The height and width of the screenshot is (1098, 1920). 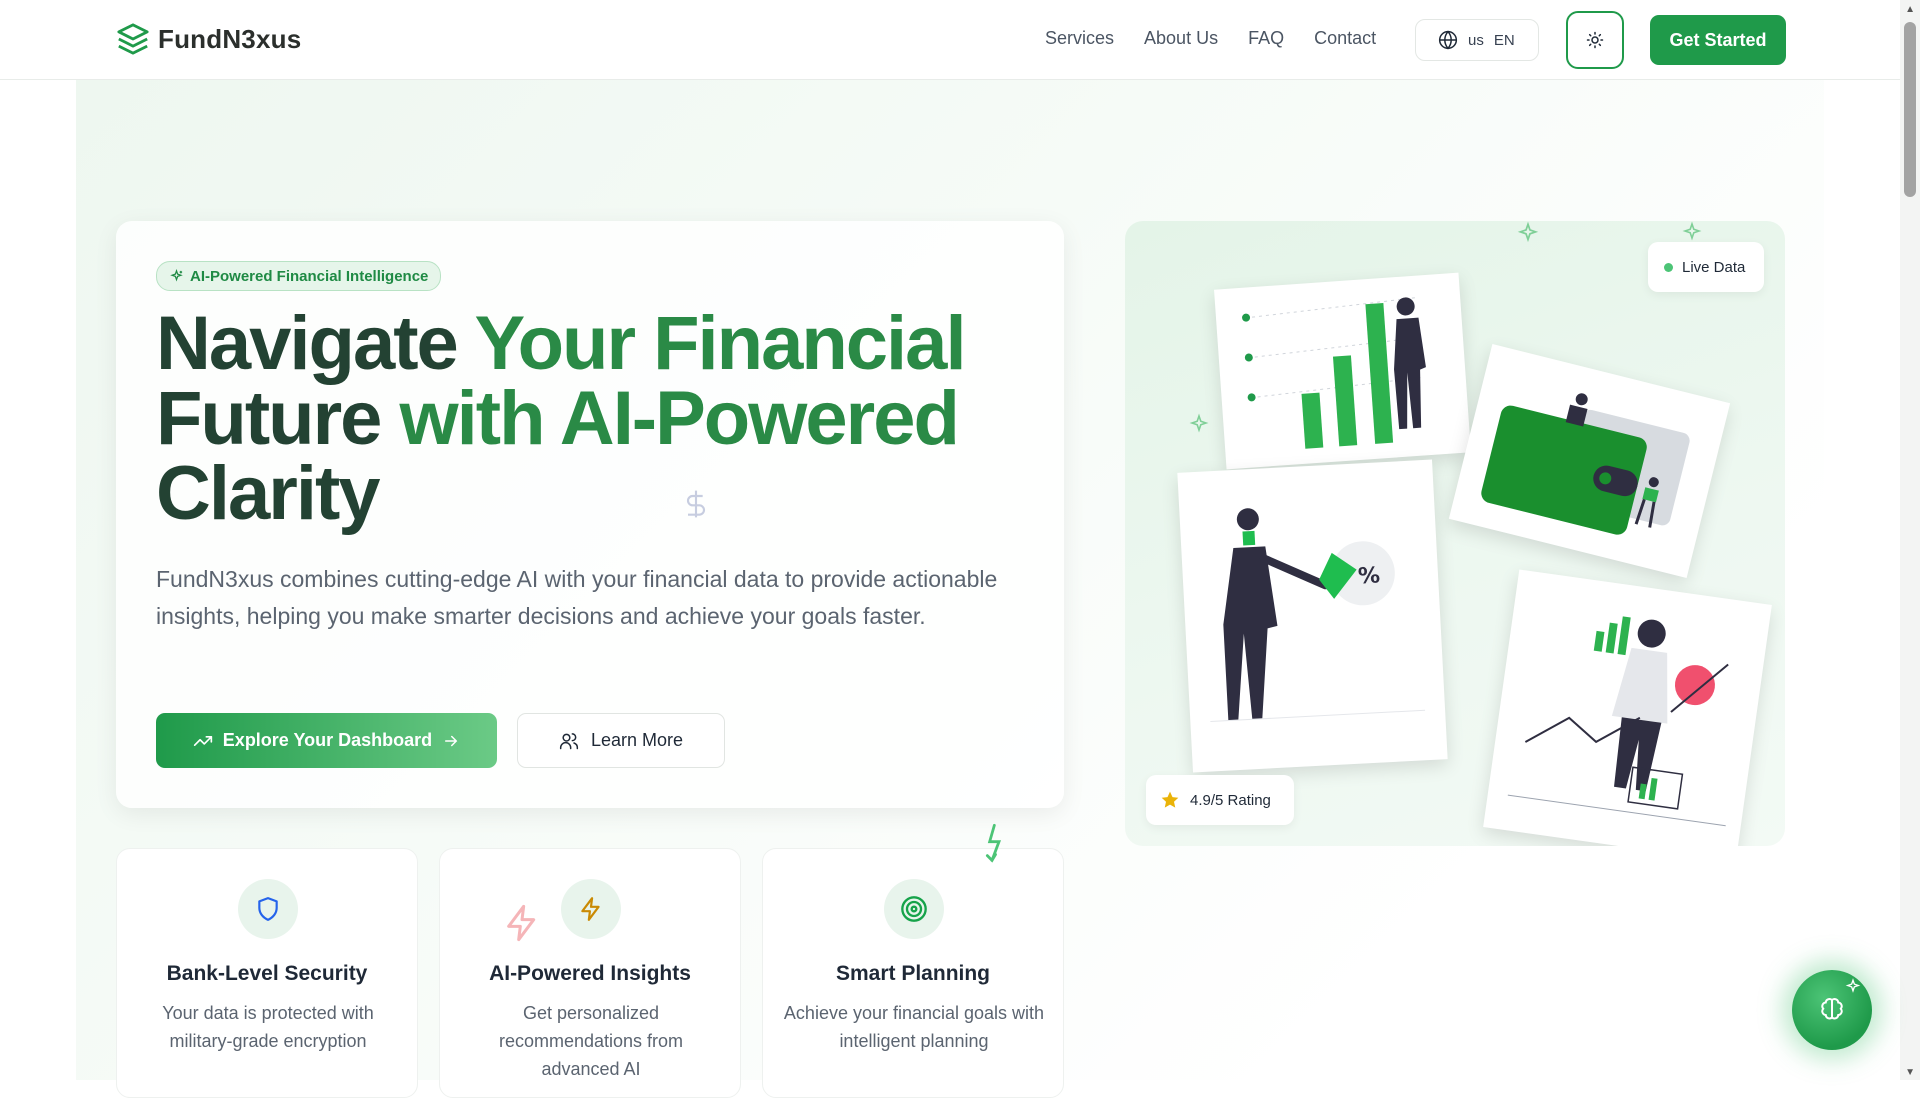 I want to click on scroll-up-arrow-icon: ▲, so click(x=1910, y=9).